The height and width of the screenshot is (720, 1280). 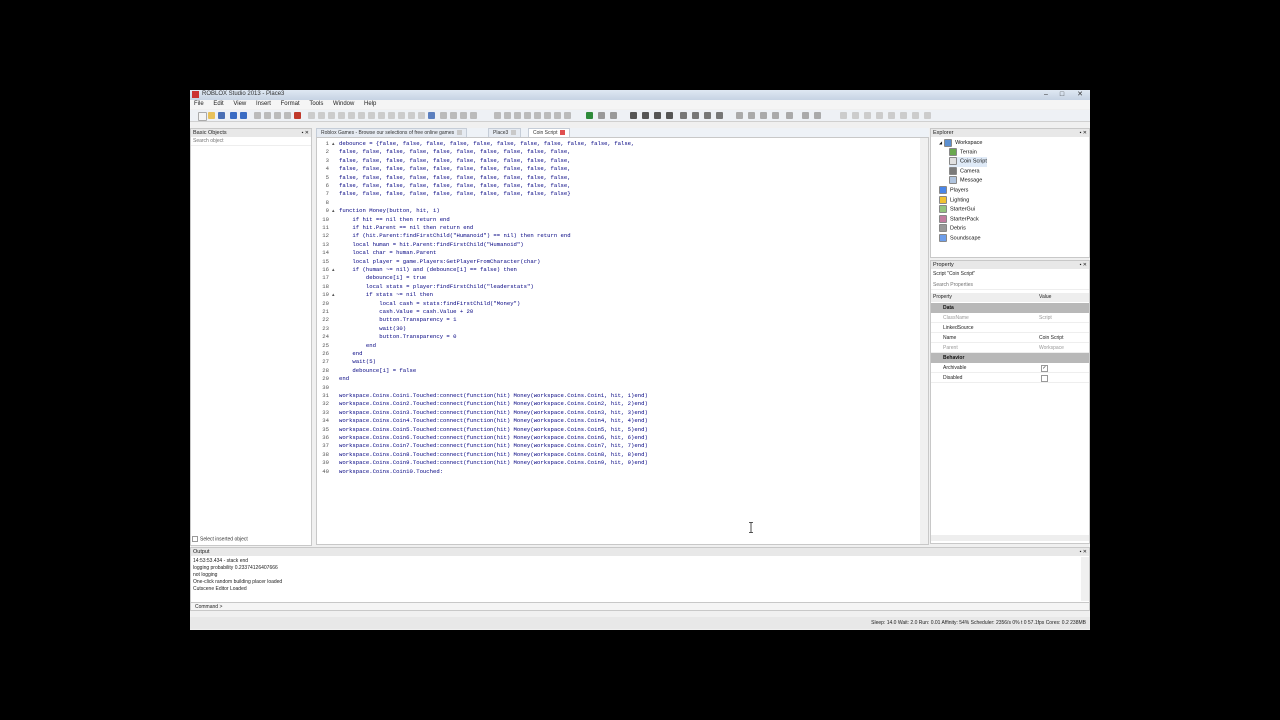 What do you see at coordinates (386, 295) in the screenshot?
I see `code-line: if stats ~= nil then` at bounding box center [386, 295].